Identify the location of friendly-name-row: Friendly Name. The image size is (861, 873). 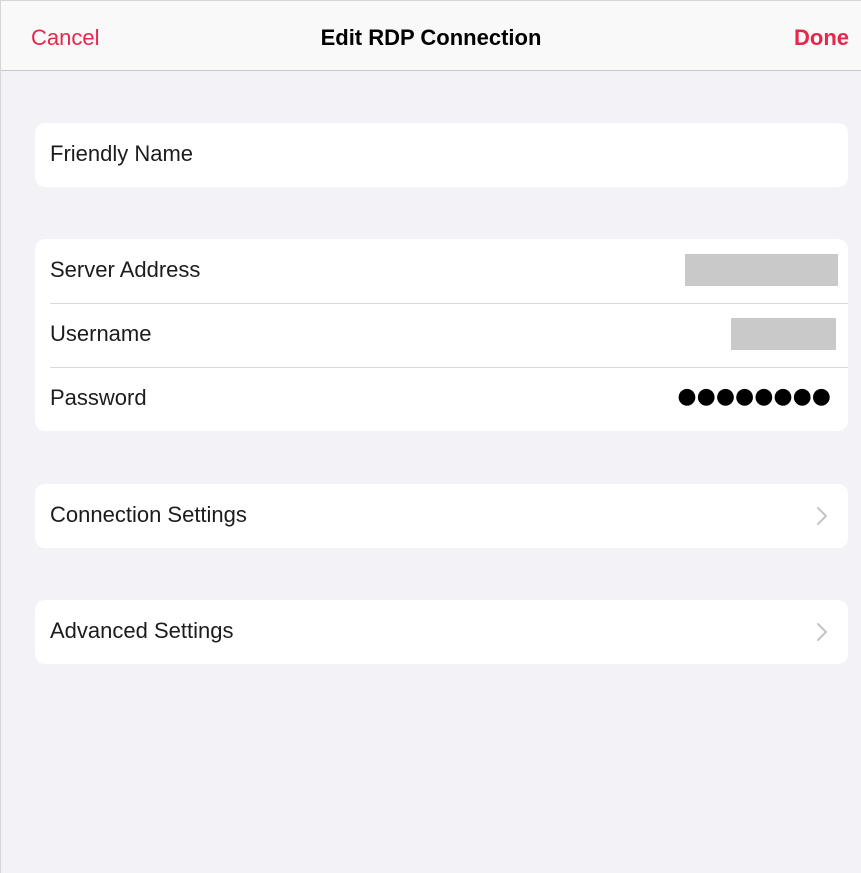
(441, 155).